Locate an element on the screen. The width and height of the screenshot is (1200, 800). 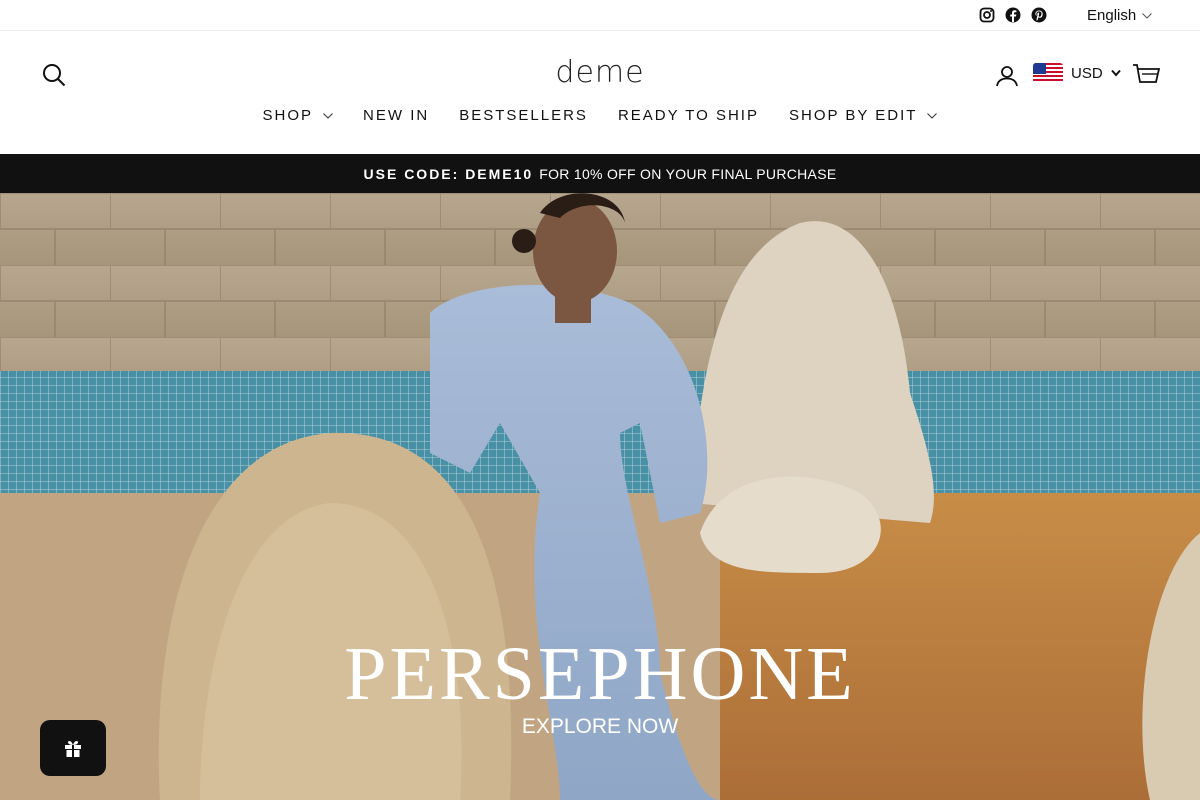
nav-label: SHOP is located at coordinates (288, 115).